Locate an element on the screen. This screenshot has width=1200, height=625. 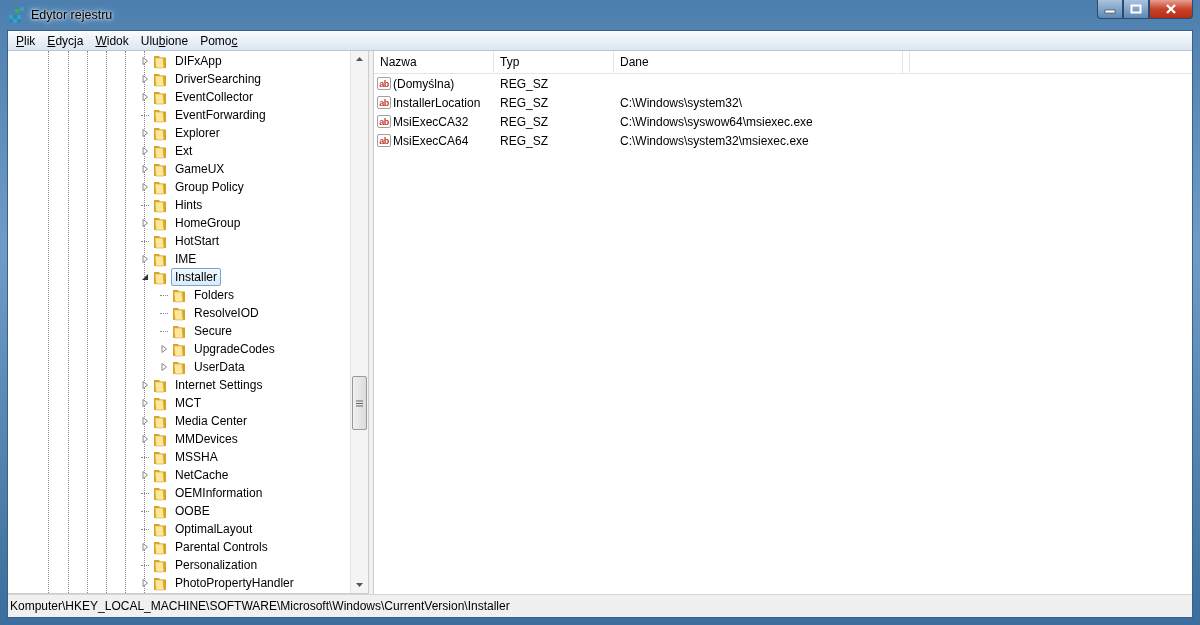
minimize-button is located at coordinates (1110, 9).